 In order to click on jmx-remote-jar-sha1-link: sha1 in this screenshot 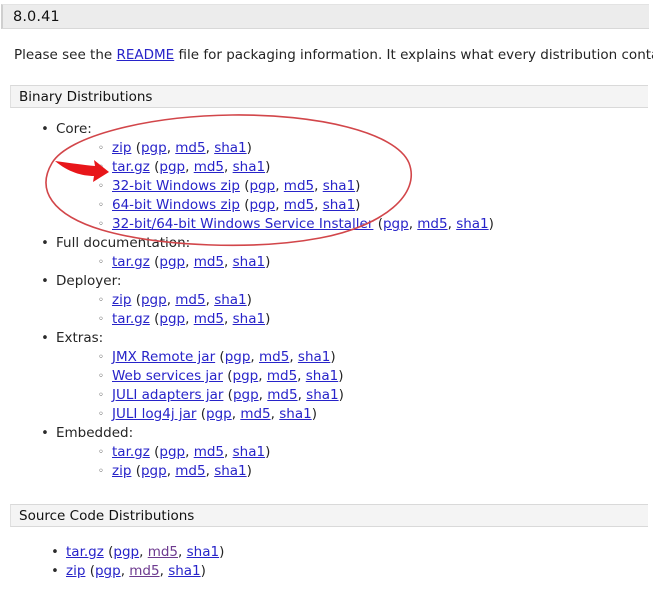, I will do `click(314, 357)`.